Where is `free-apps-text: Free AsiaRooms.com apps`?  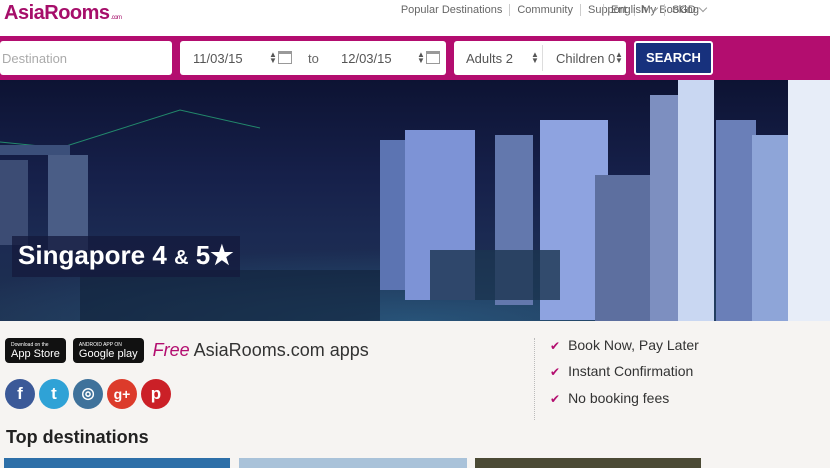 free-apps-text: Free AsiaRooms.com apps is located at coordinates (261, 350).